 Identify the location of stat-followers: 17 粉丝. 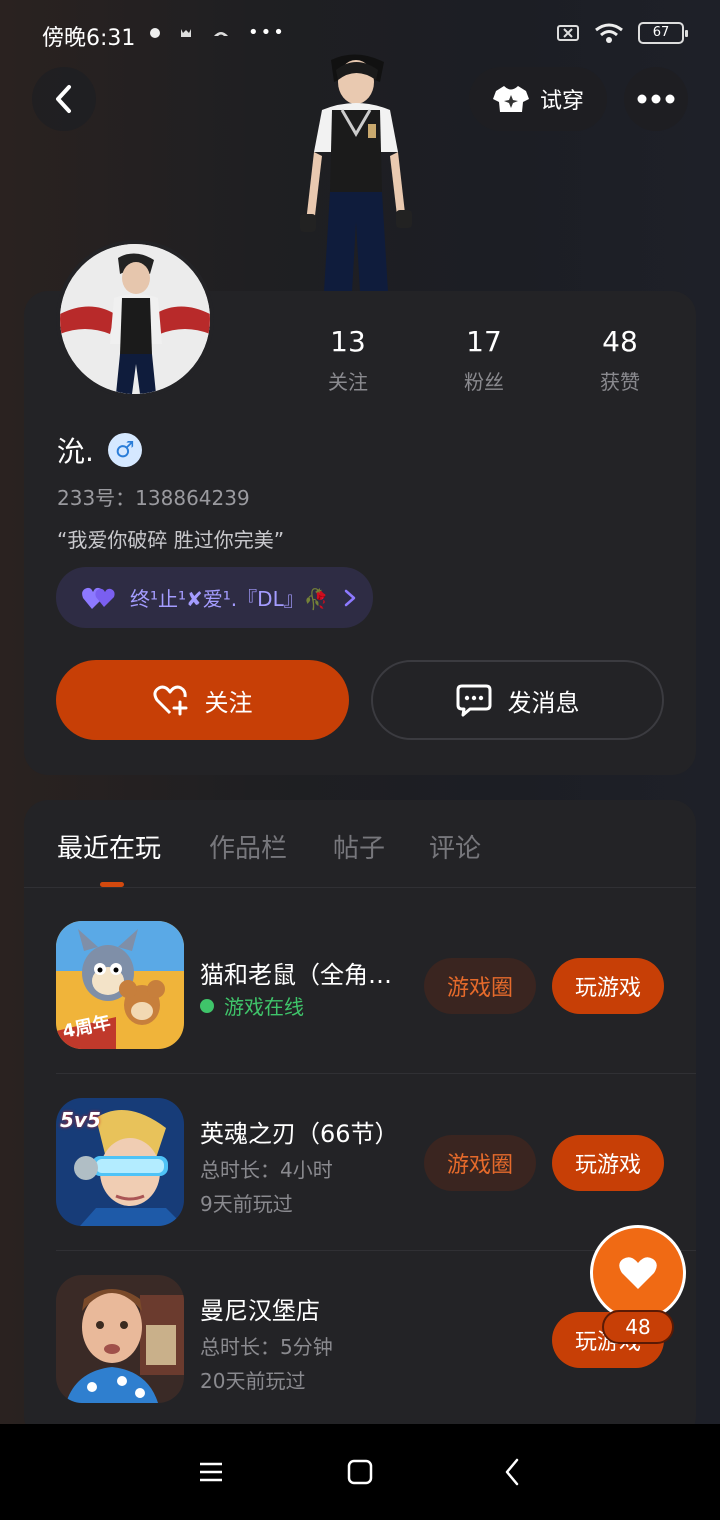
(484, 360).